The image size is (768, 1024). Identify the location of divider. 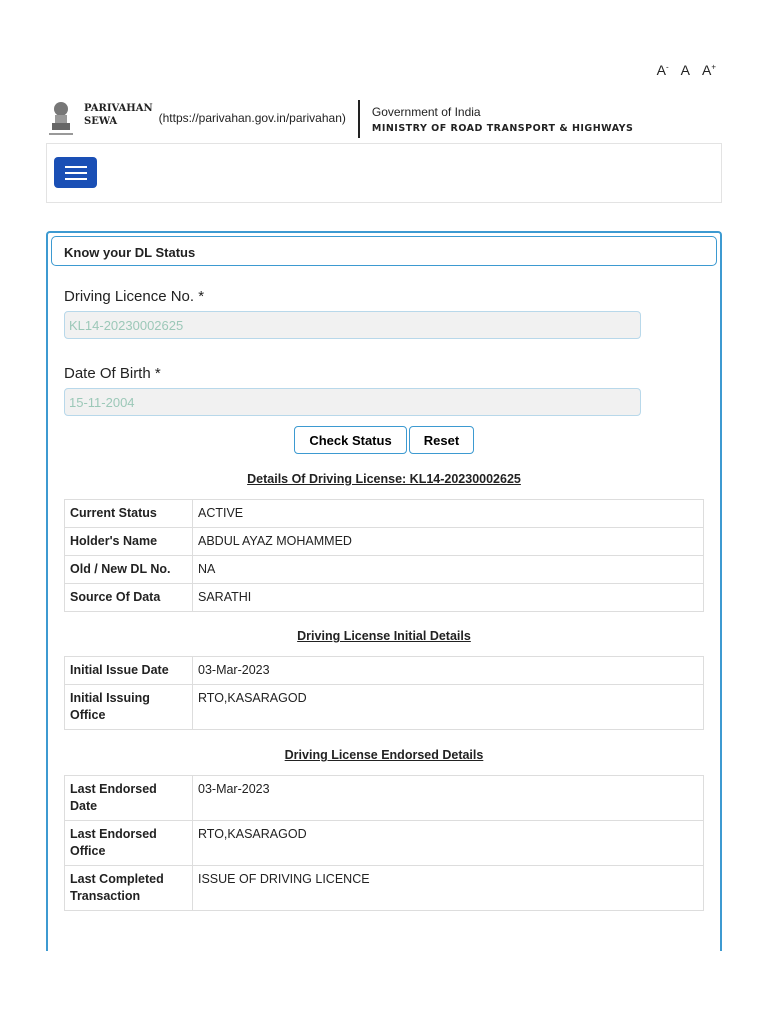
(358, 119).